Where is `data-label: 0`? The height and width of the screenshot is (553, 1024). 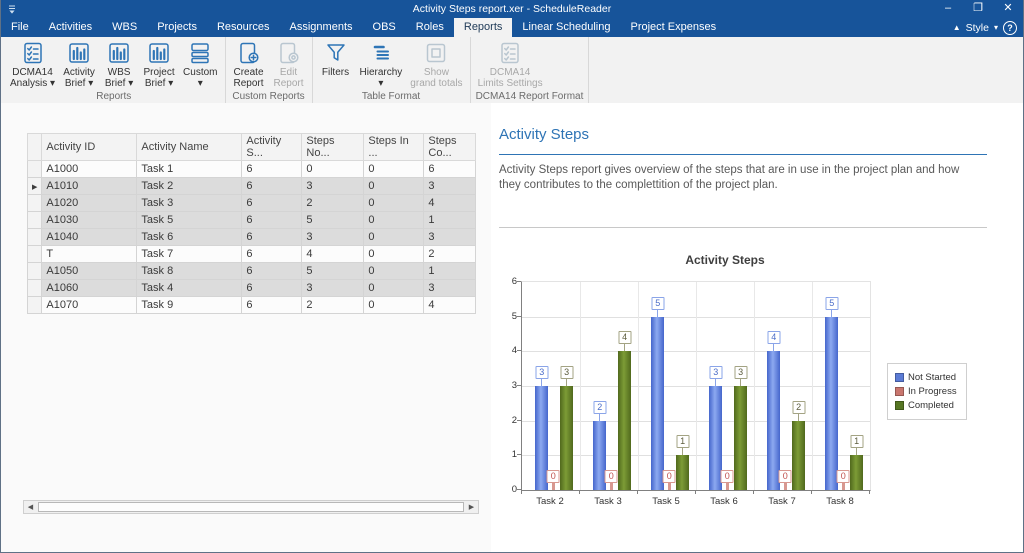 data-label: 0 is located at coordinates (785, 476).